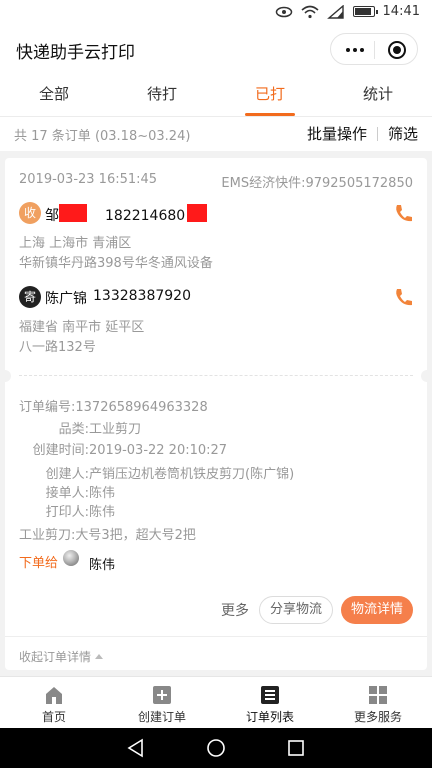 The image size is (432, 768). I want to click on ticket-notch-left, so click(5, 376).